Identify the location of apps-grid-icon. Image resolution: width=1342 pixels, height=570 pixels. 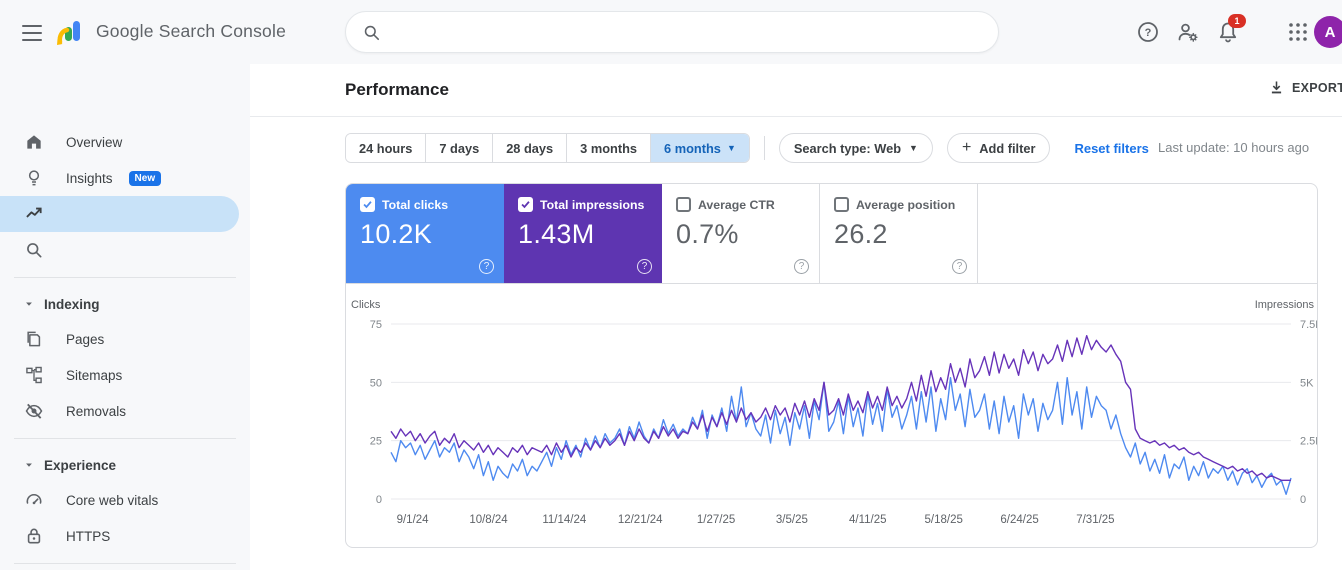
(1298, 32).